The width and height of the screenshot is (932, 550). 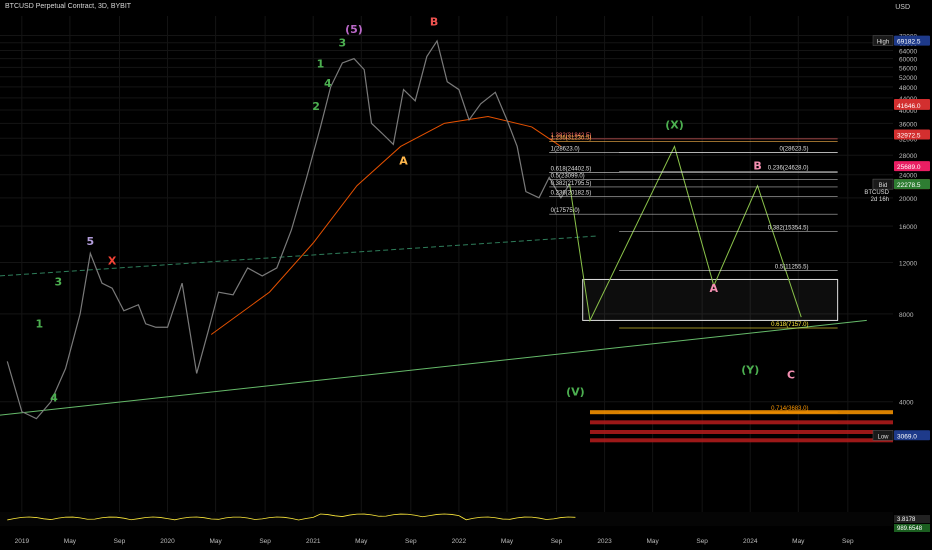 I want to click on x-tick-label: 2019, so click(x=22, y=541).